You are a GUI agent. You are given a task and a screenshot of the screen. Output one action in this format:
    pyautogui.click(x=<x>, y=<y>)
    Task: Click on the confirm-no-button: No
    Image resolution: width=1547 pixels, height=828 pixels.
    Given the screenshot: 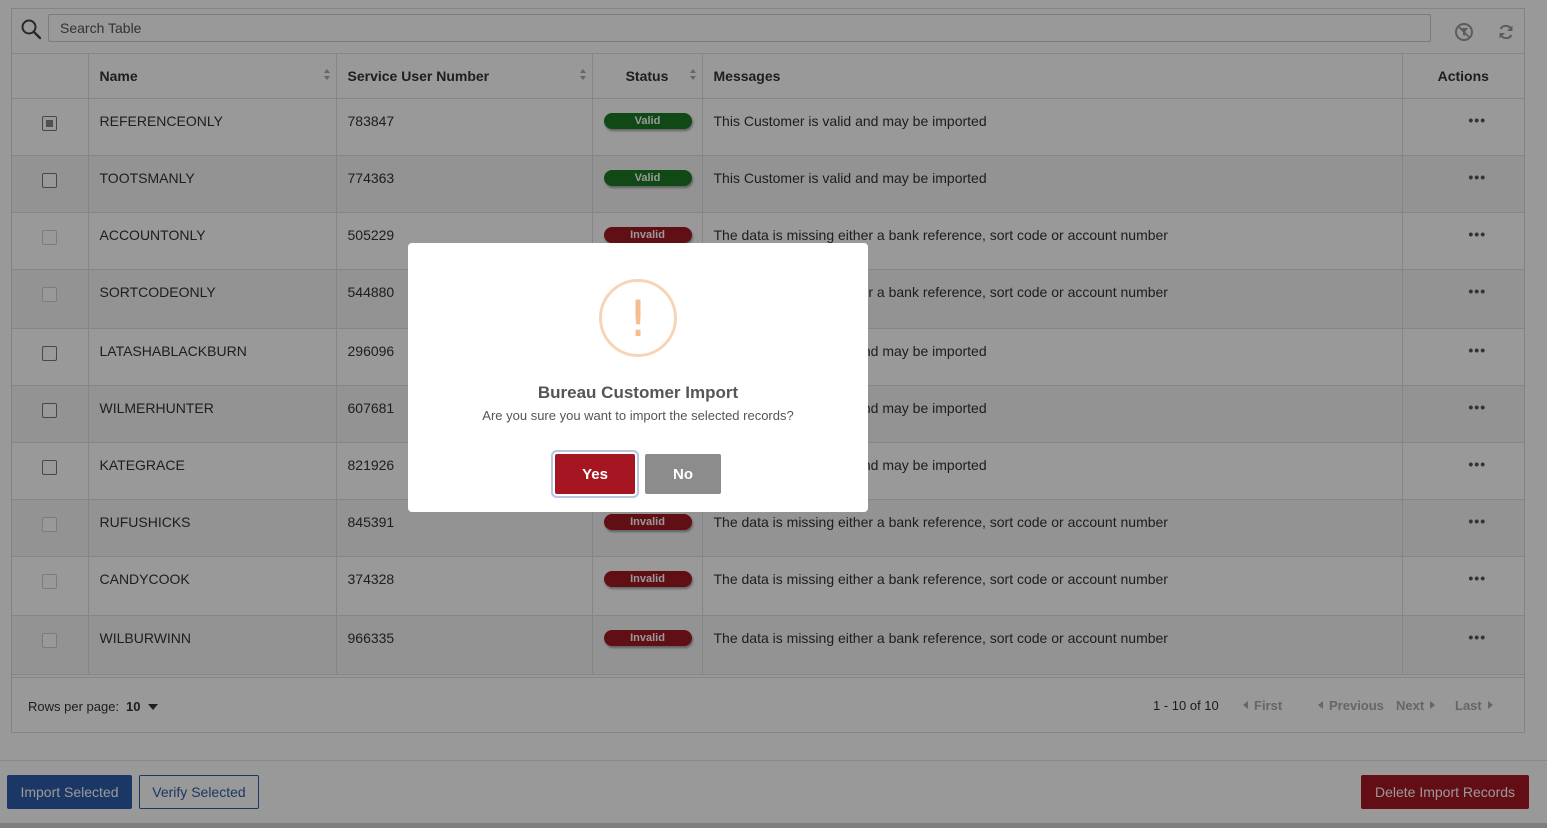 What is the action you would take?
    pyautogui.click(x=683, y=474)
    